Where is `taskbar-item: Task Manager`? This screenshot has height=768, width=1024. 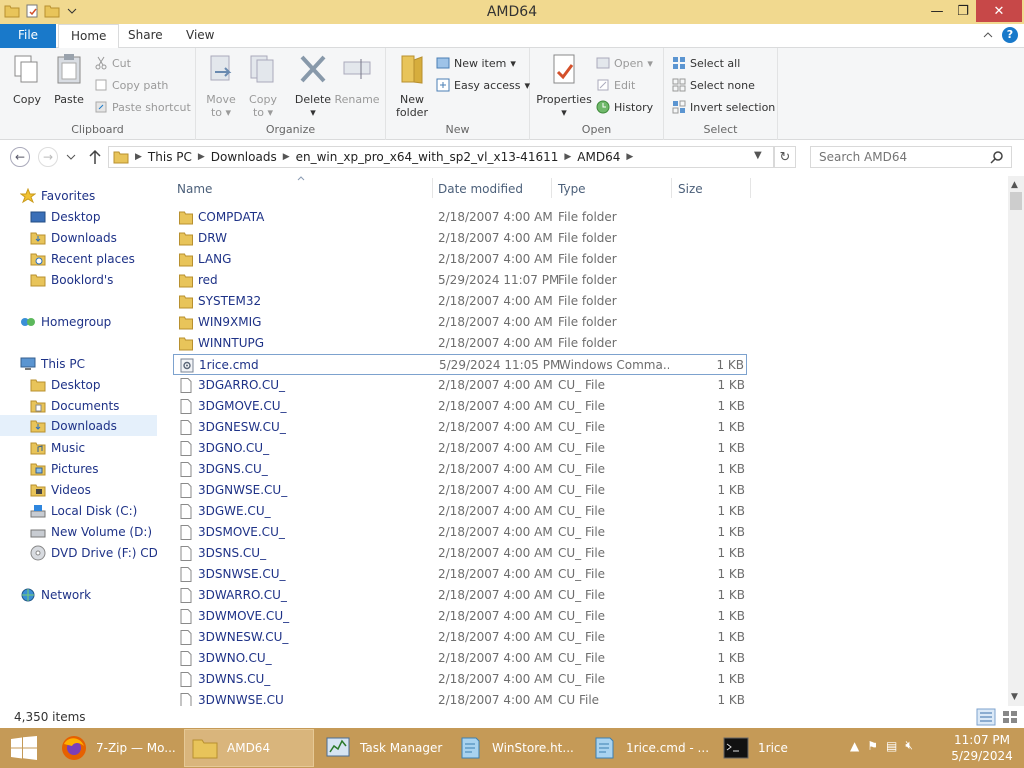
taskbar-item: Task Manager is located at coordinates (382, 748).